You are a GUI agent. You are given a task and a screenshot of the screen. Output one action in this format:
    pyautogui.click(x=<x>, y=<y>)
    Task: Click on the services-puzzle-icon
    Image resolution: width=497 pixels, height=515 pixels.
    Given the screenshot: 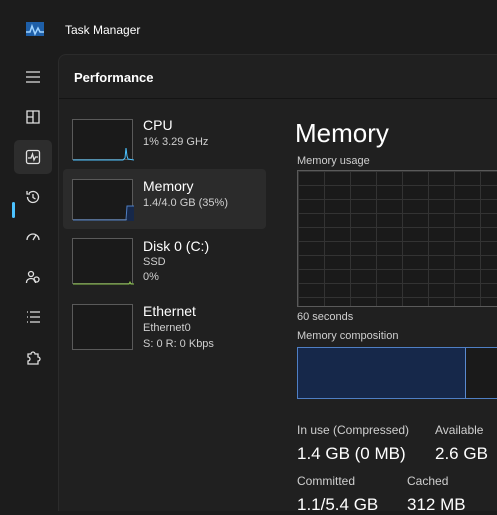 What is the action you would take?
    pyautogui.click(x=34, y=358)
    